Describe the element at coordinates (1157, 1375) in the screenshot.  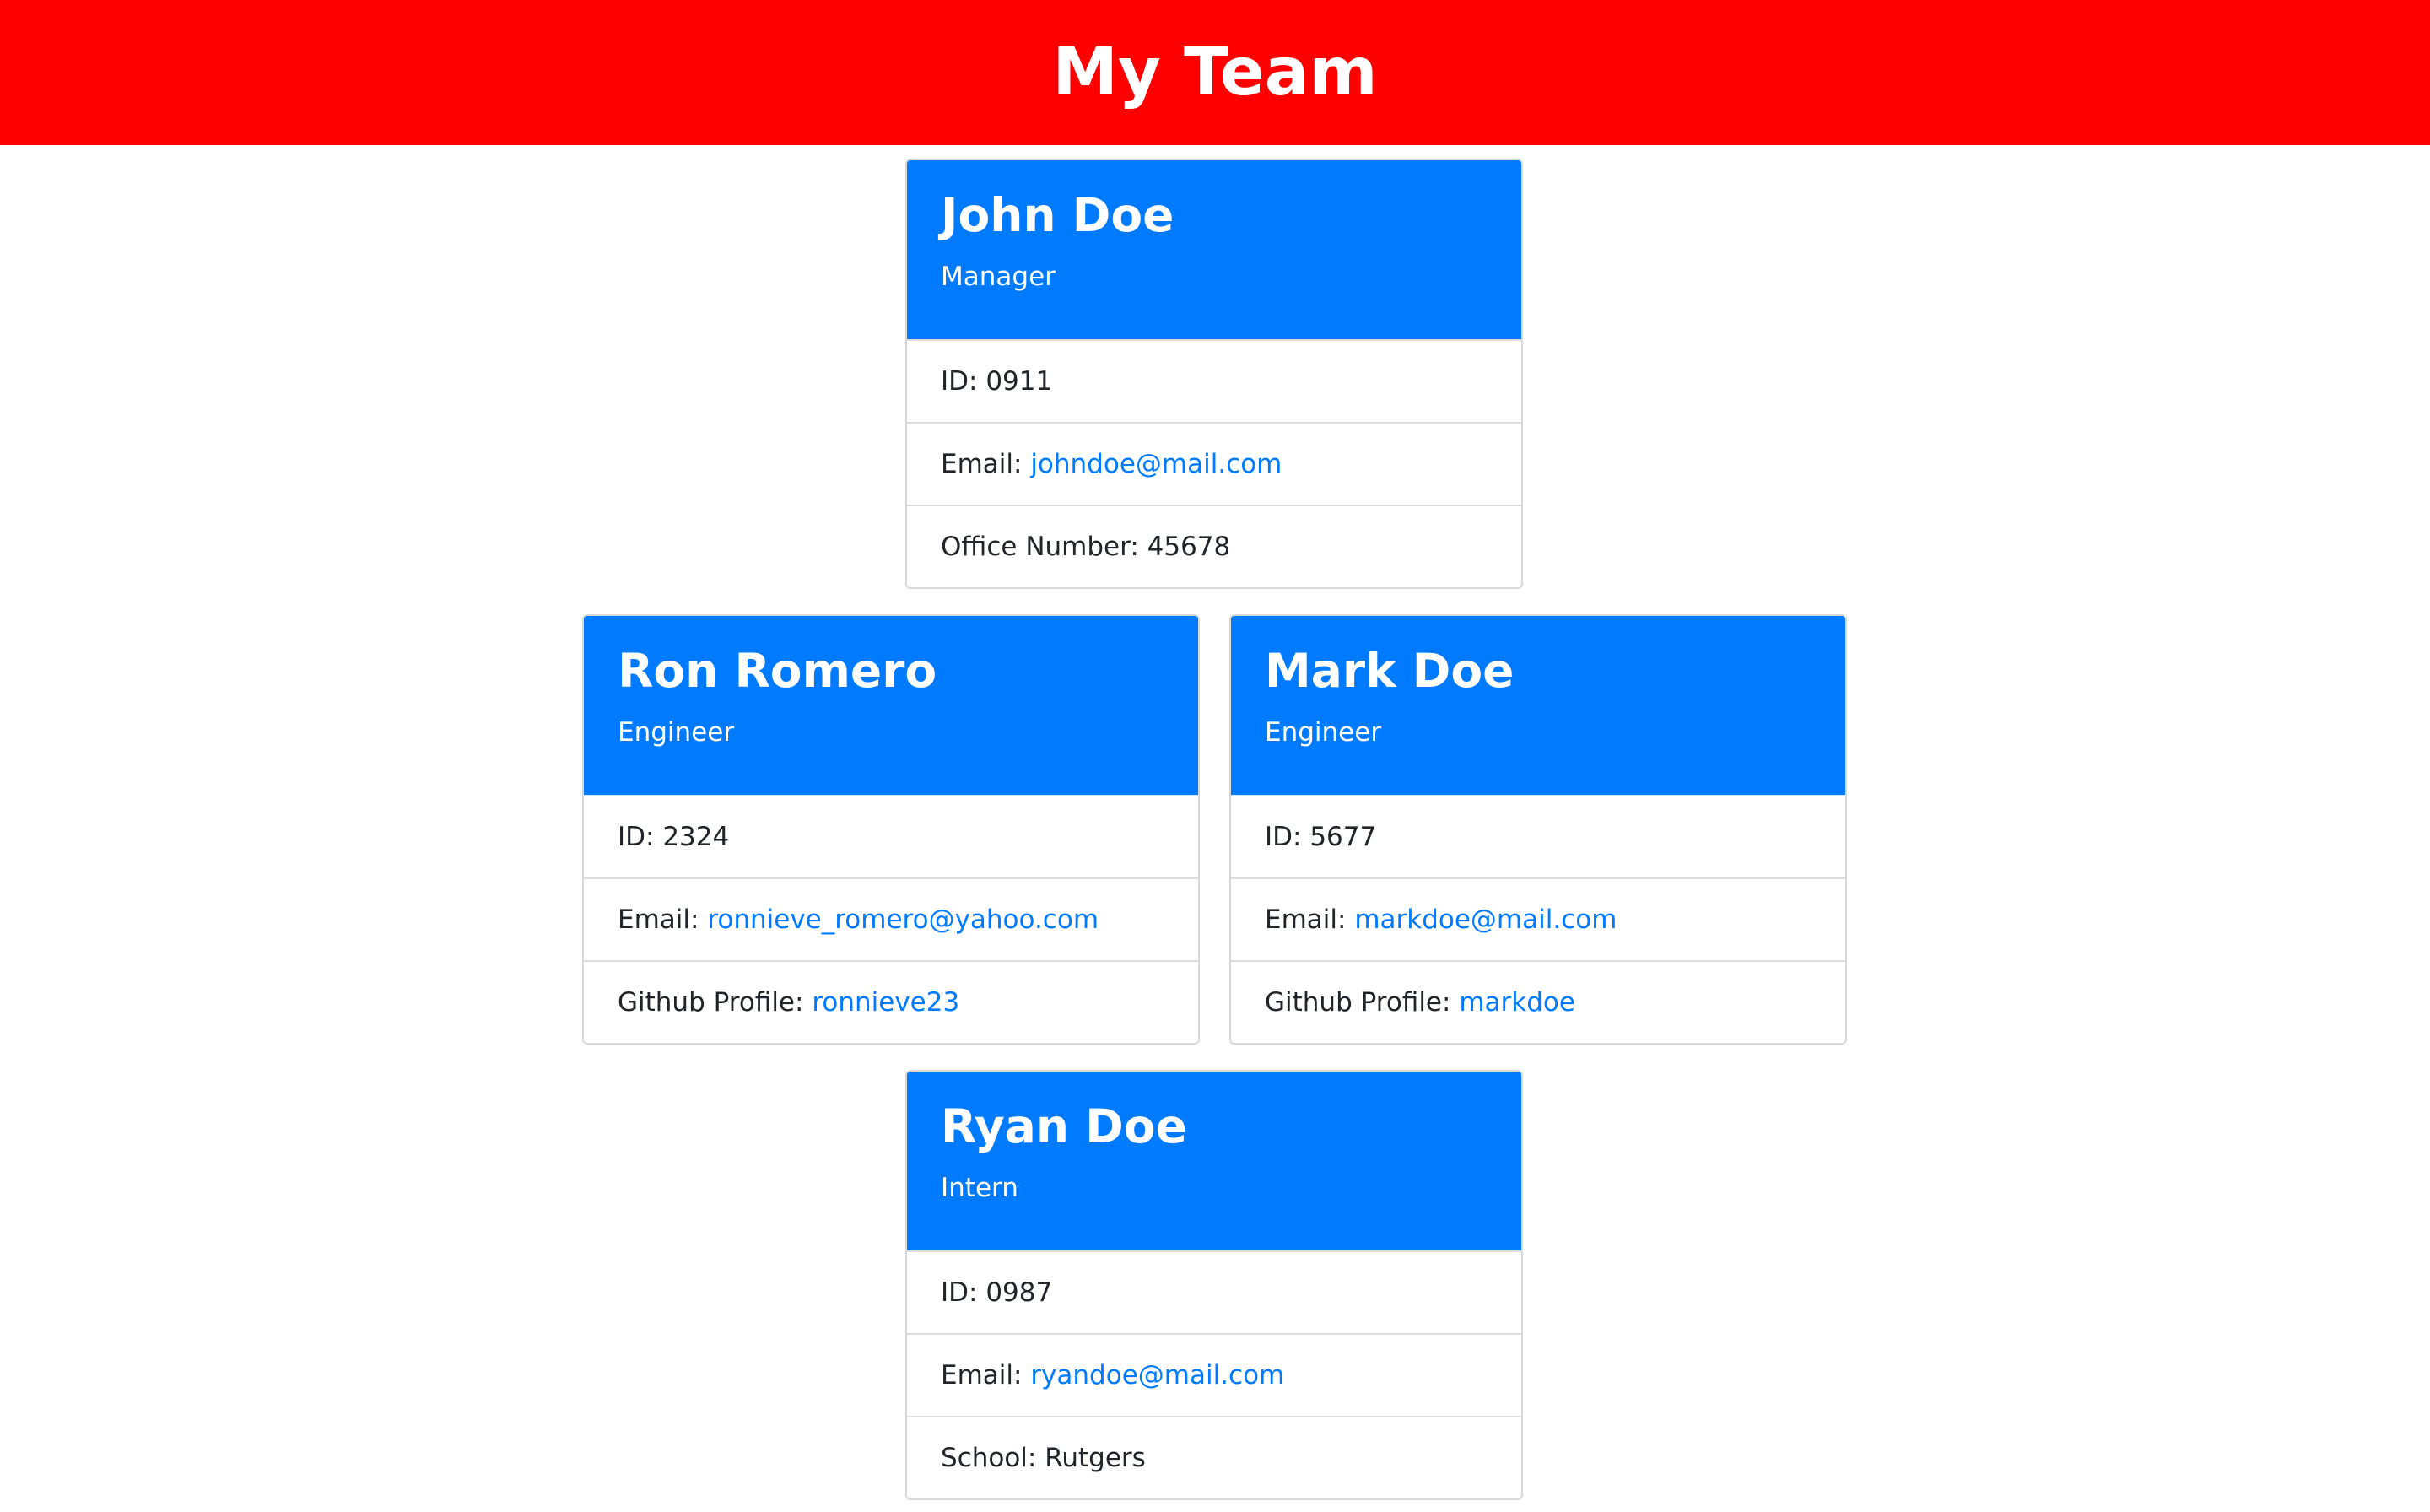
I see `email-link: ryandoe@mail.com` at that location.